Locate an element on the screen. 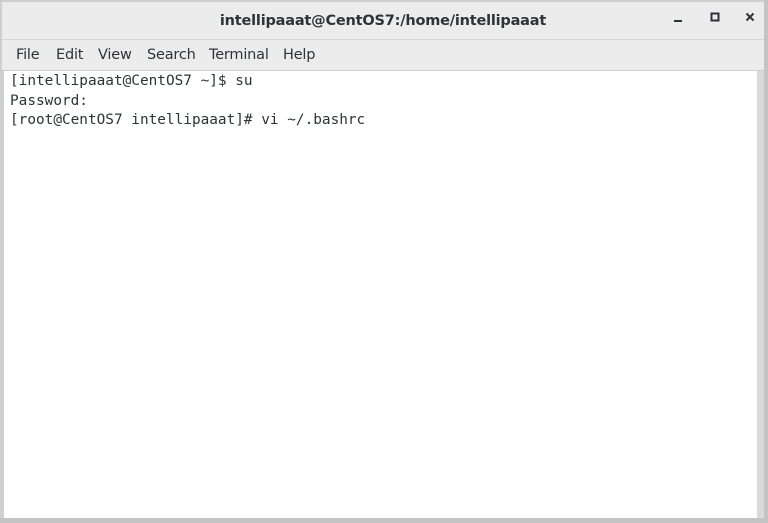  title-bar: intellipaaat@CentOS7:/home/intellipaaat is located at coordinates (383, 21).